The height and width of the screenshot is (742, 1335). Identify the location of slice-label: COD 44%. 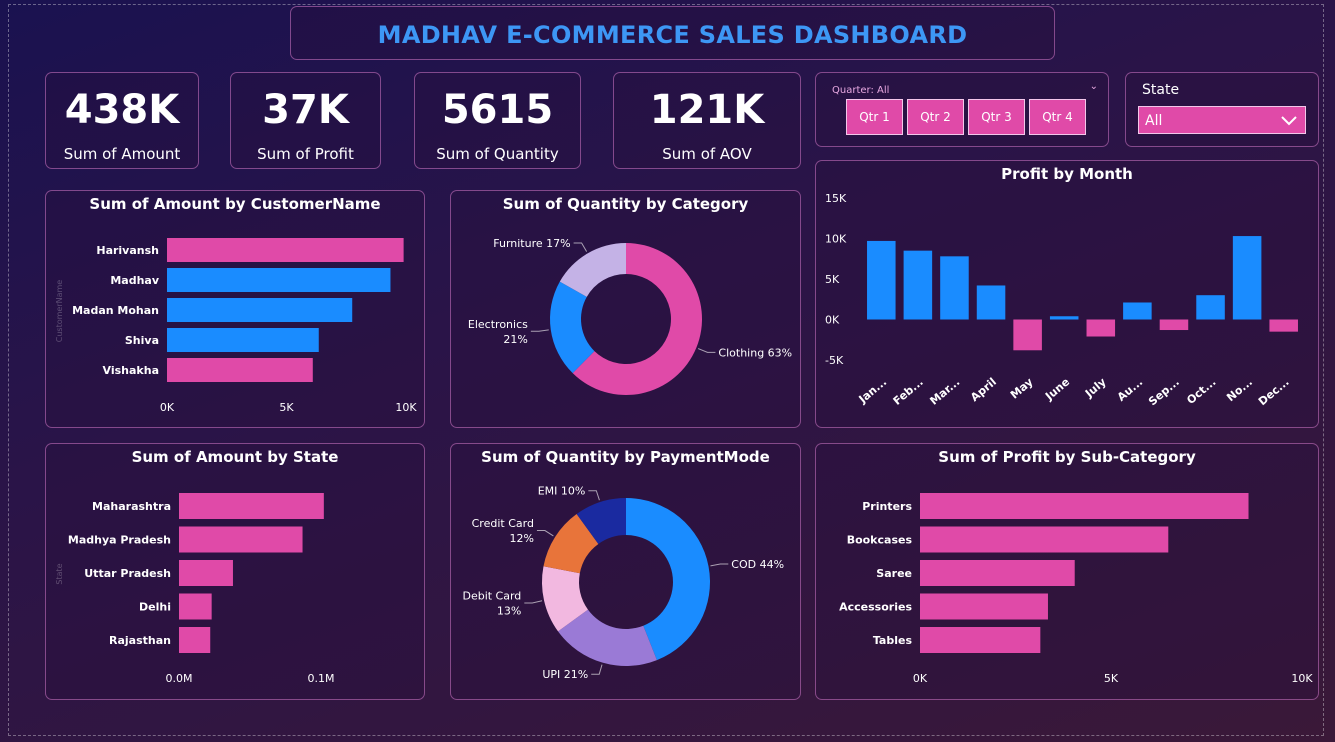
(757, 564).